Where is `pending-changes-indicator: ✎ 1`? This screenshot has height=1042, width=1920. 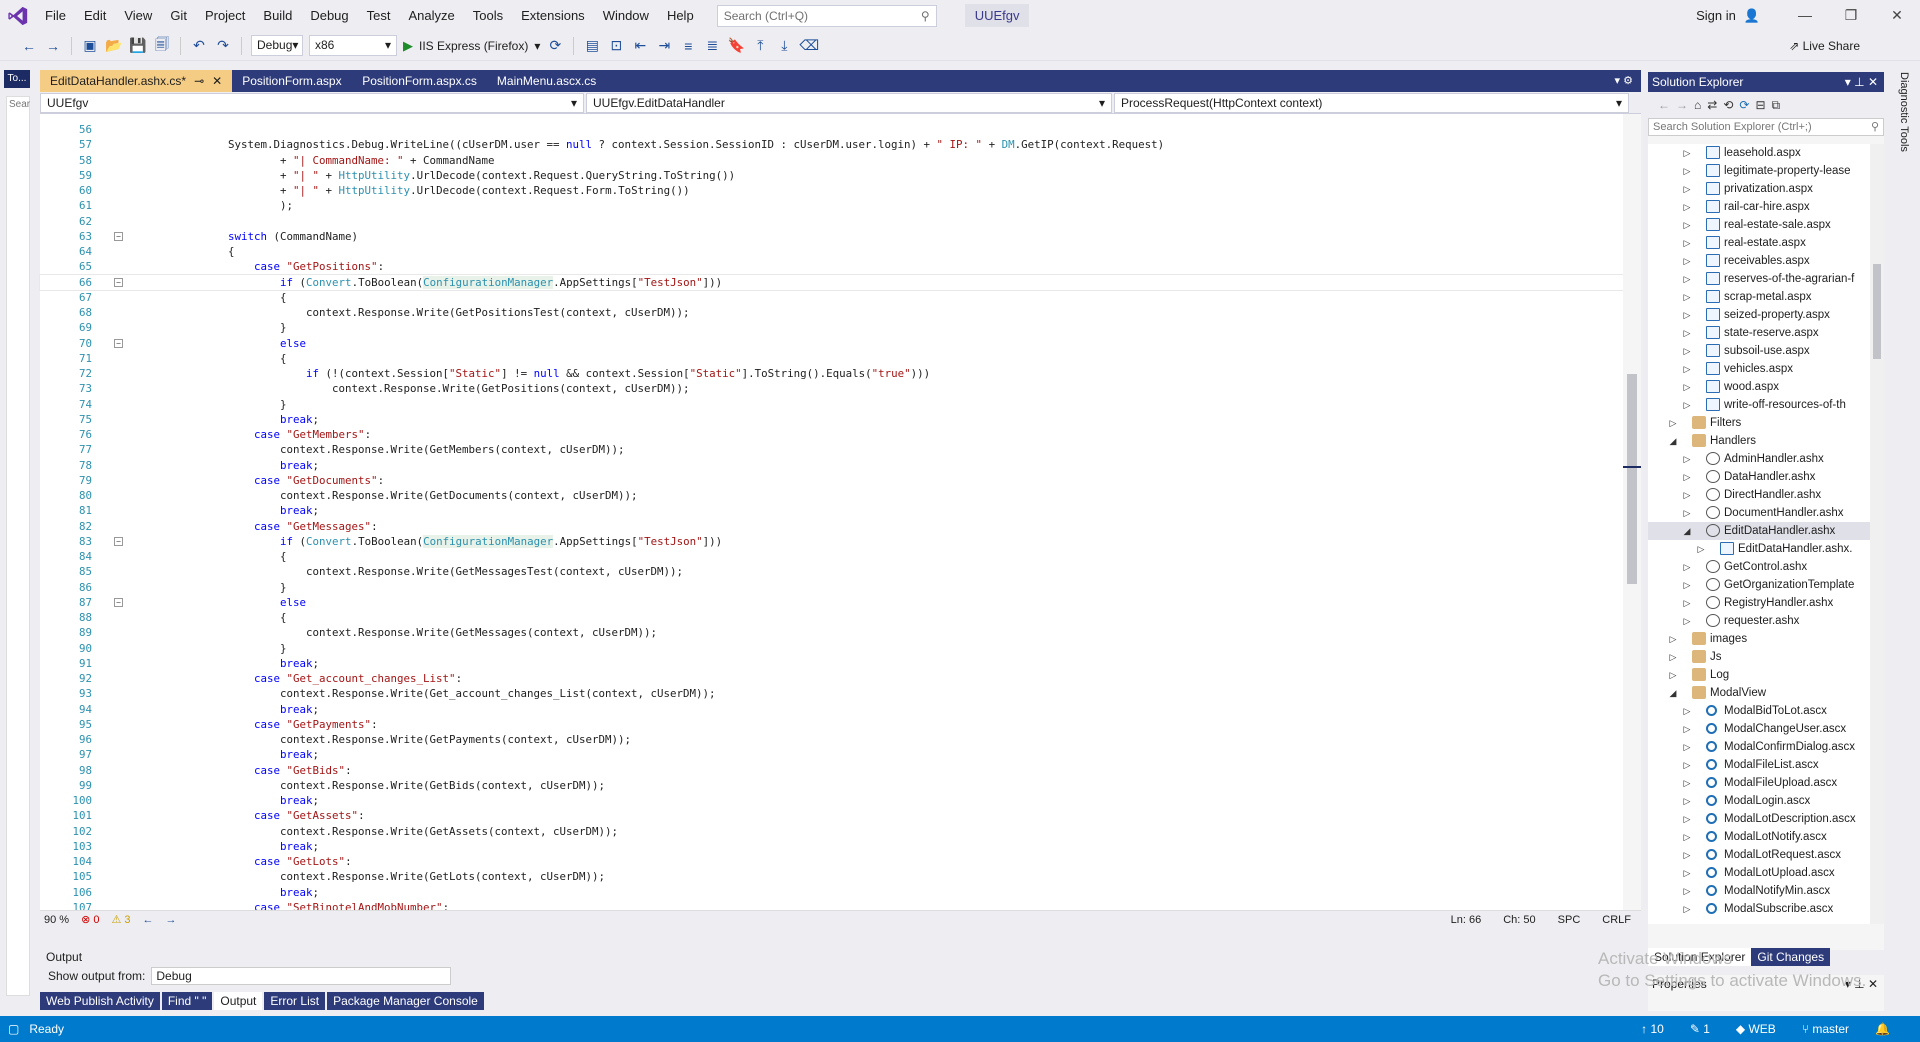
pending-changes-indicator: ✎ 1 is located at coordinates (1700, 1029).